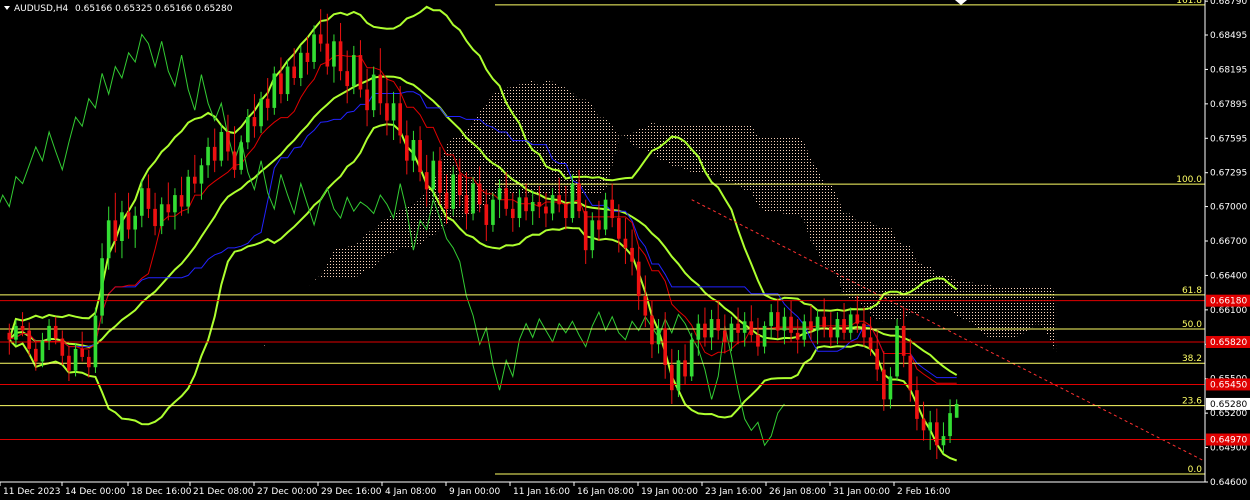 This screenshot has width=1250, height=500. What do you see at coordinates (95, 492) in the screenshot?
I see `x-tick-label: 14 Dec 00:00` at bounding box center [95, 492].